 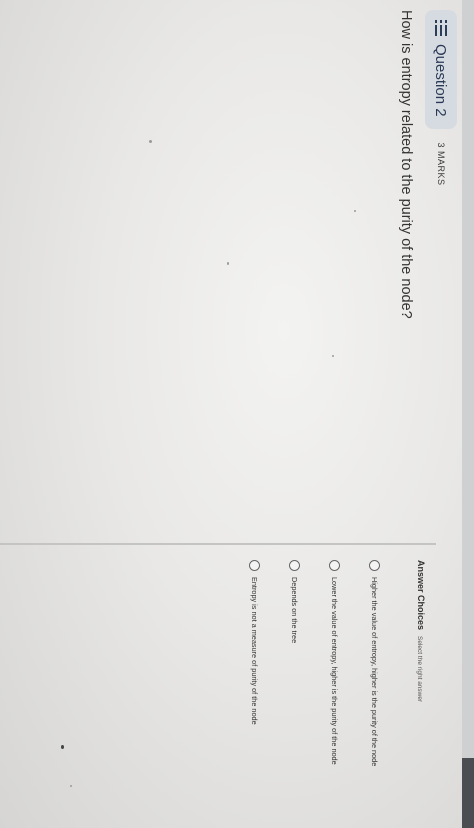 What do you see at coordinates (218, 544) in the screenshot?
I see `panel-divider` at bounding box center [218, 544].